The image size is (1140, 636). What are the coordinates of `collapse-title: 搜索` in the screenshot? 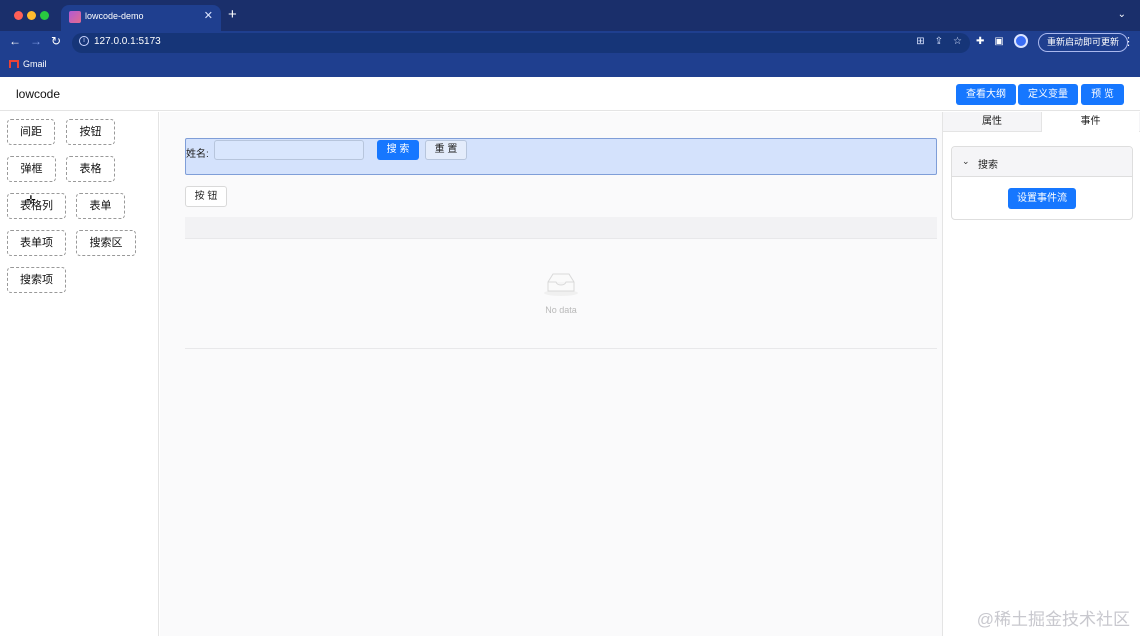 It's located at (988, 165).